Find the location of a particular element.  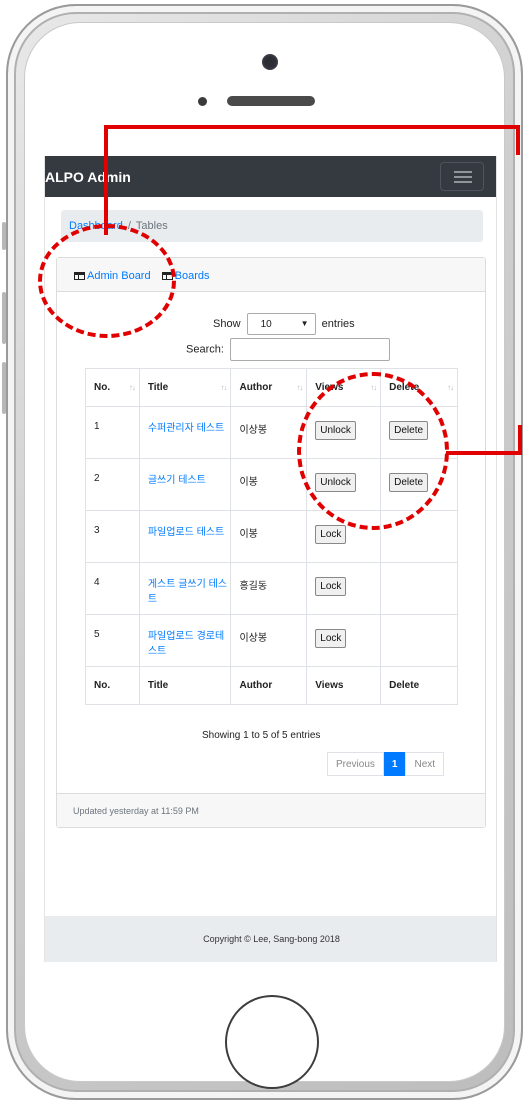

column-header-author: Author ↑↓ is located at coordinates (269, 387).